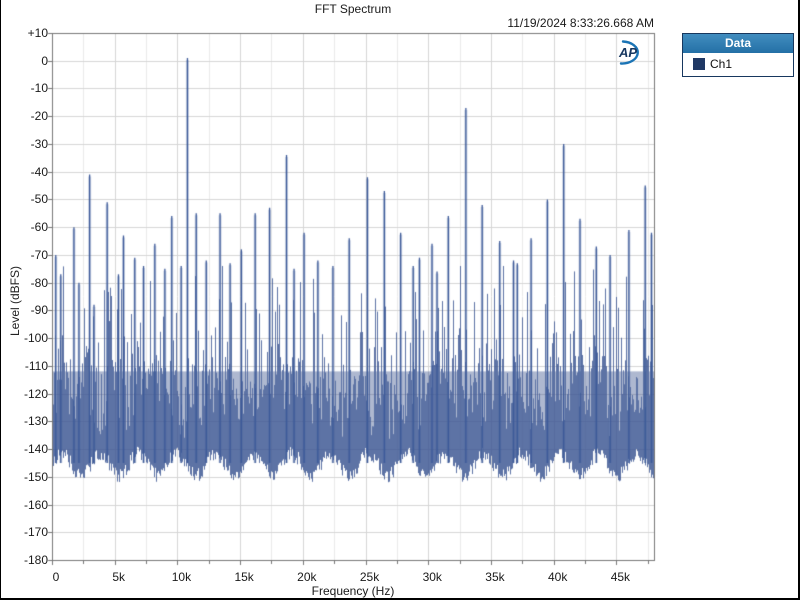  Describe the element at coordinates (37, 33) in the screenshot. I see `y-tick-label: +10` at that location.